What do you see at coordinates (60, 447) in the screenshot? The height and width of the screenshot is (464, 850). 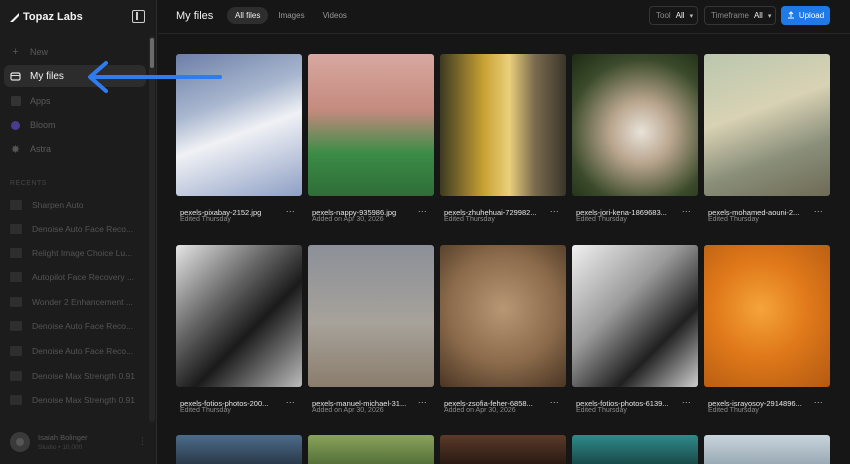 I see `user-plan: Studio • 10,000` at bounding box center [60, 447].